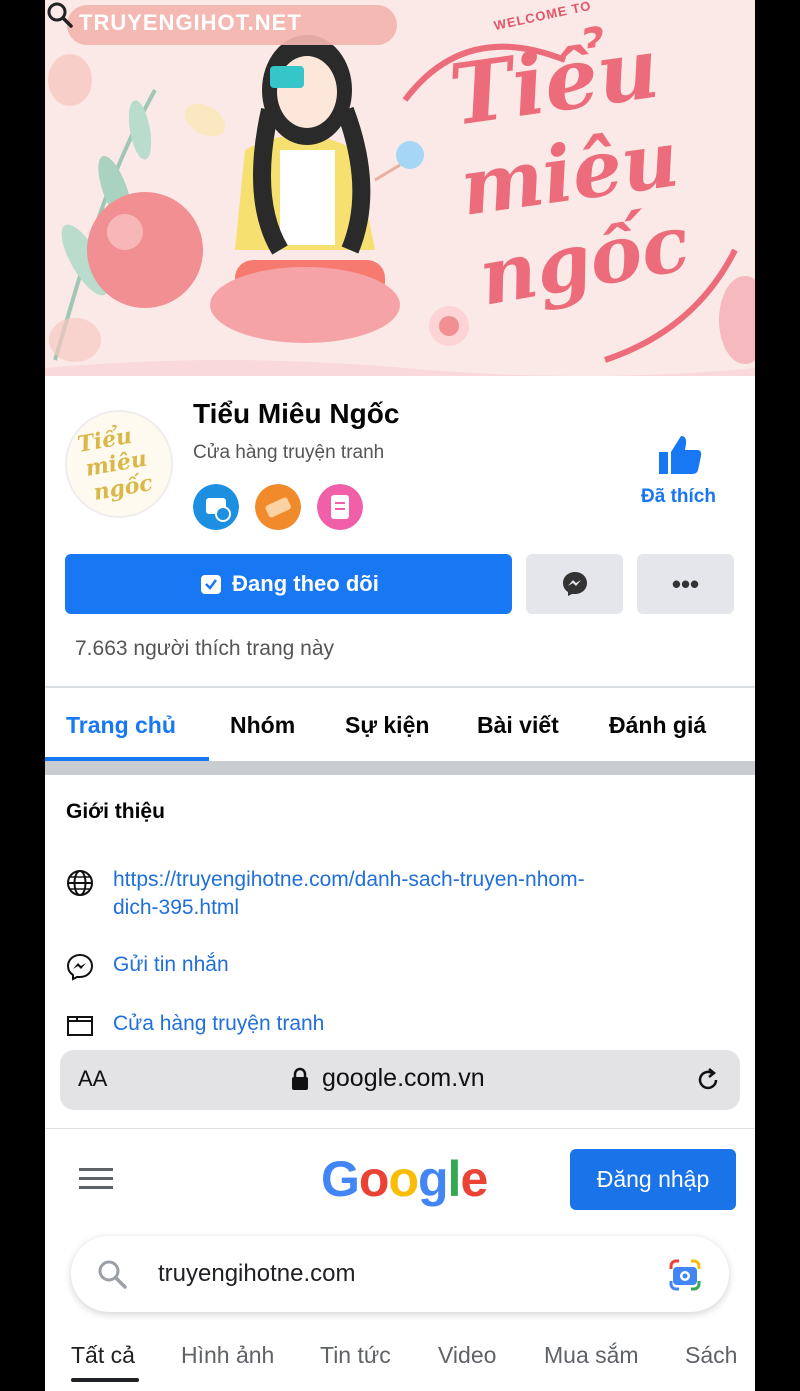  What do you see at coordinates (204, 648) in the screenshot?
I see `likes-count: 7.663 người thích trang này` at bounding box center [204, 648].